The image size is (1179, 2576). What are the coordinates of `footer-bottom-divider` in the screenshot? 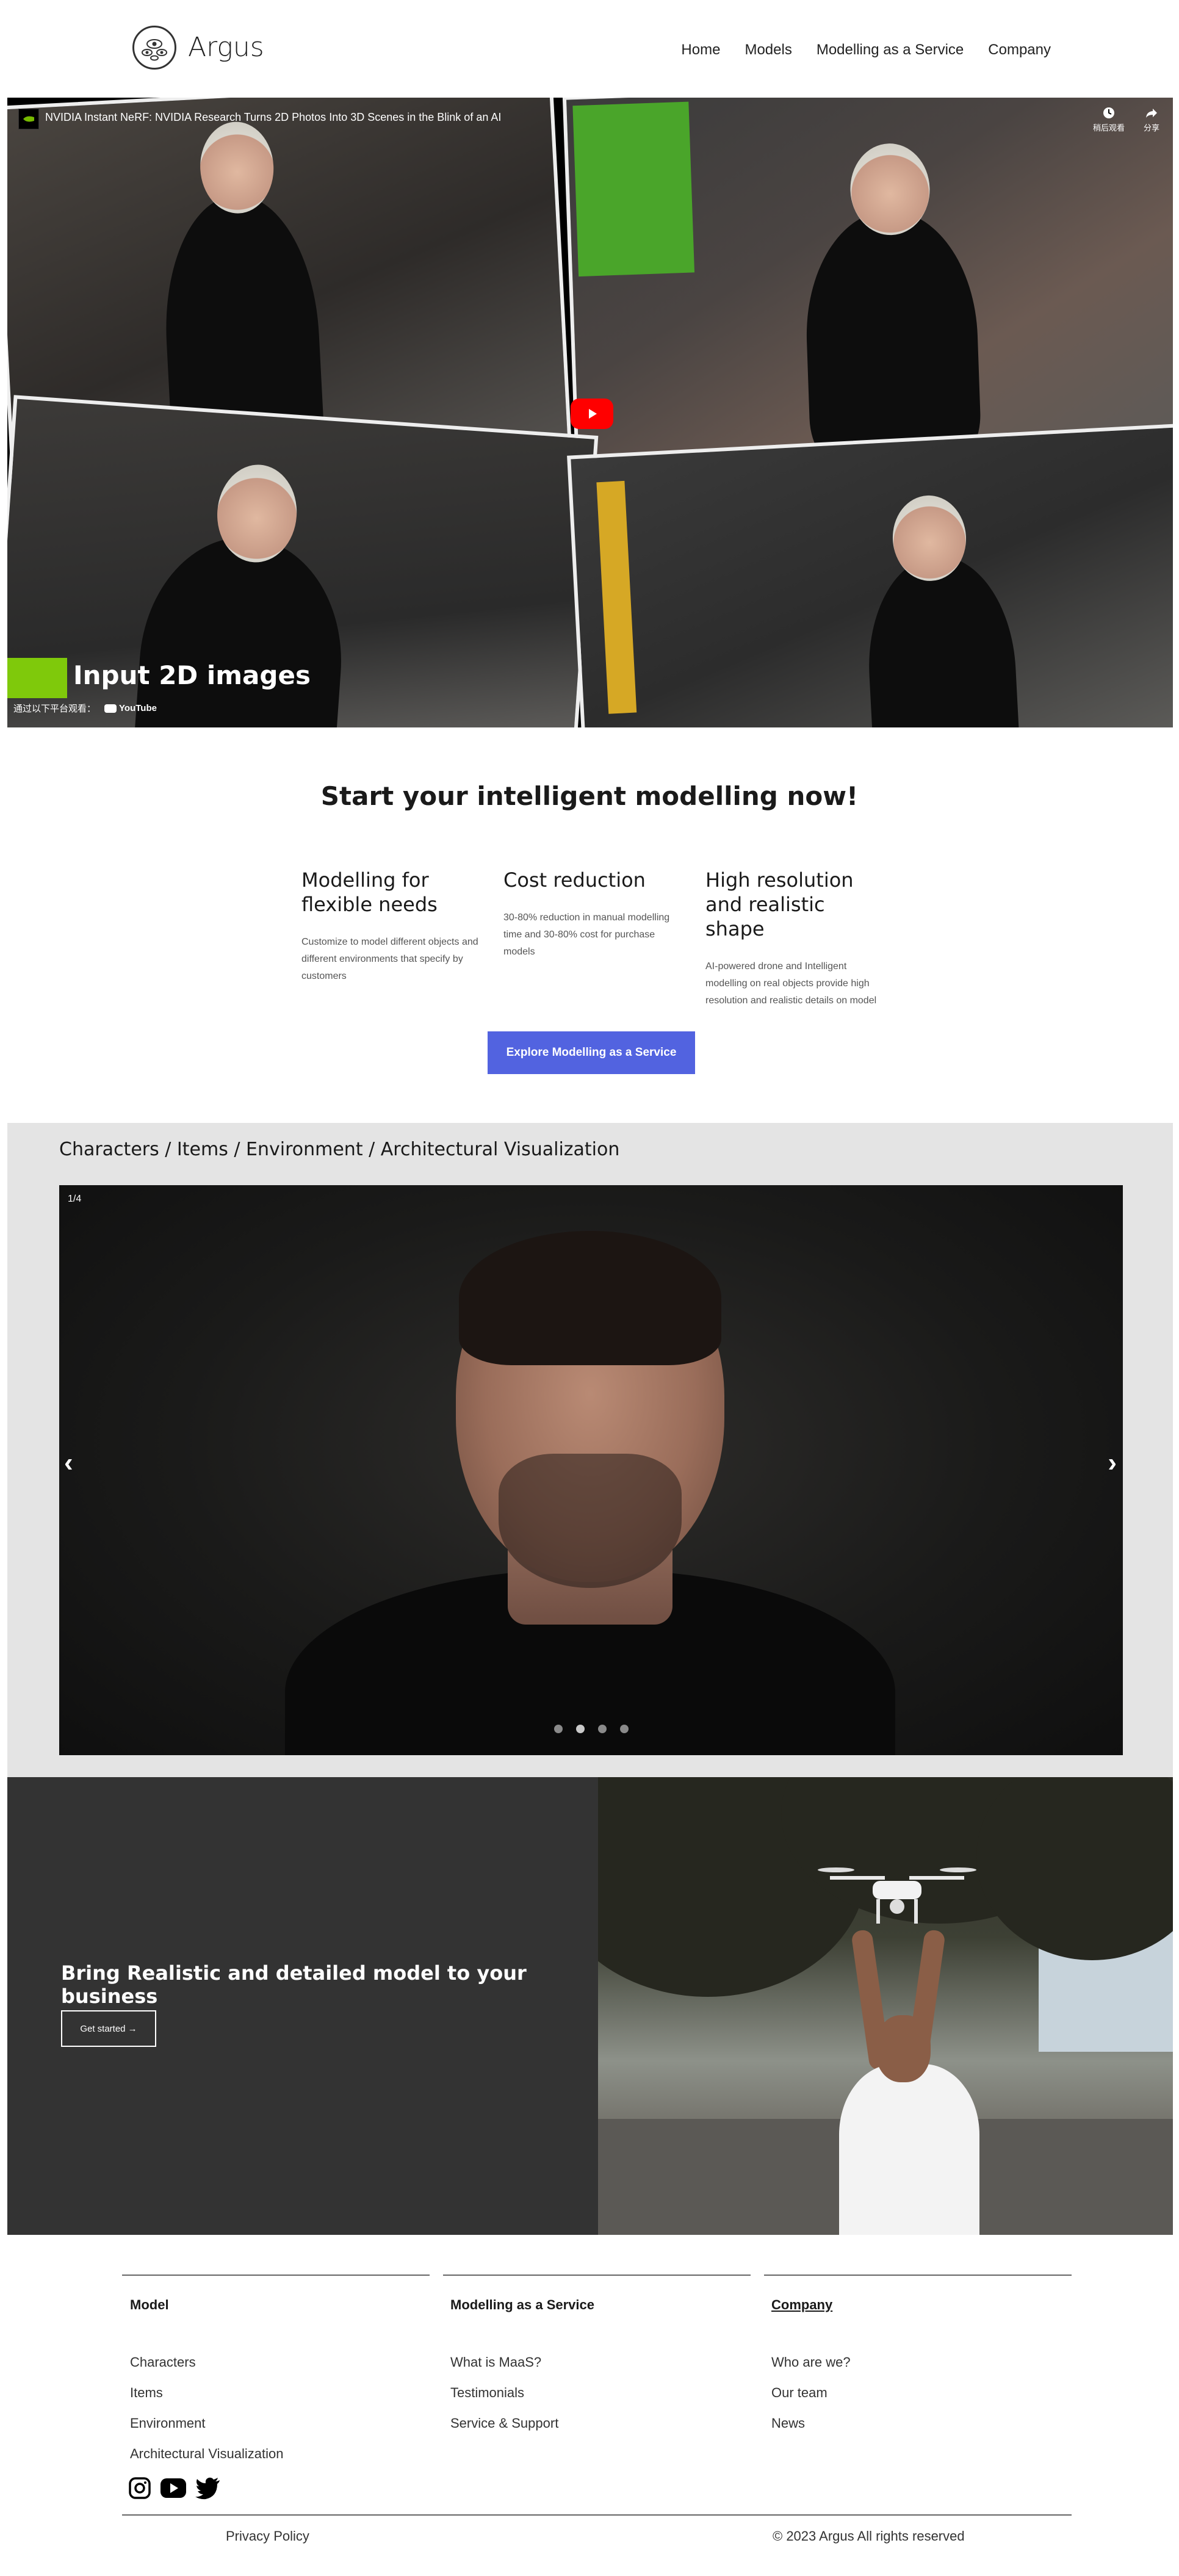 It's located at (597, 2515).